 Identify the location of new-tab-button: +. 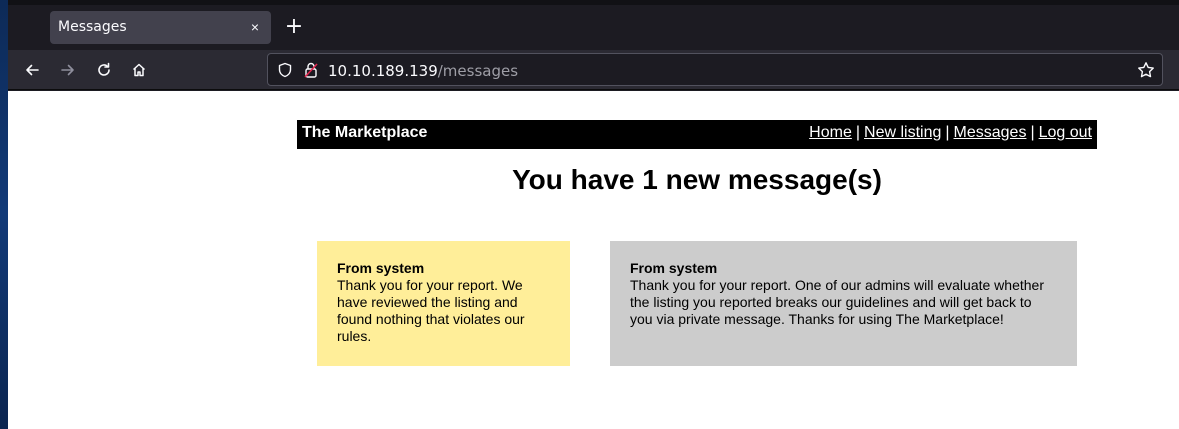
(294, 27).